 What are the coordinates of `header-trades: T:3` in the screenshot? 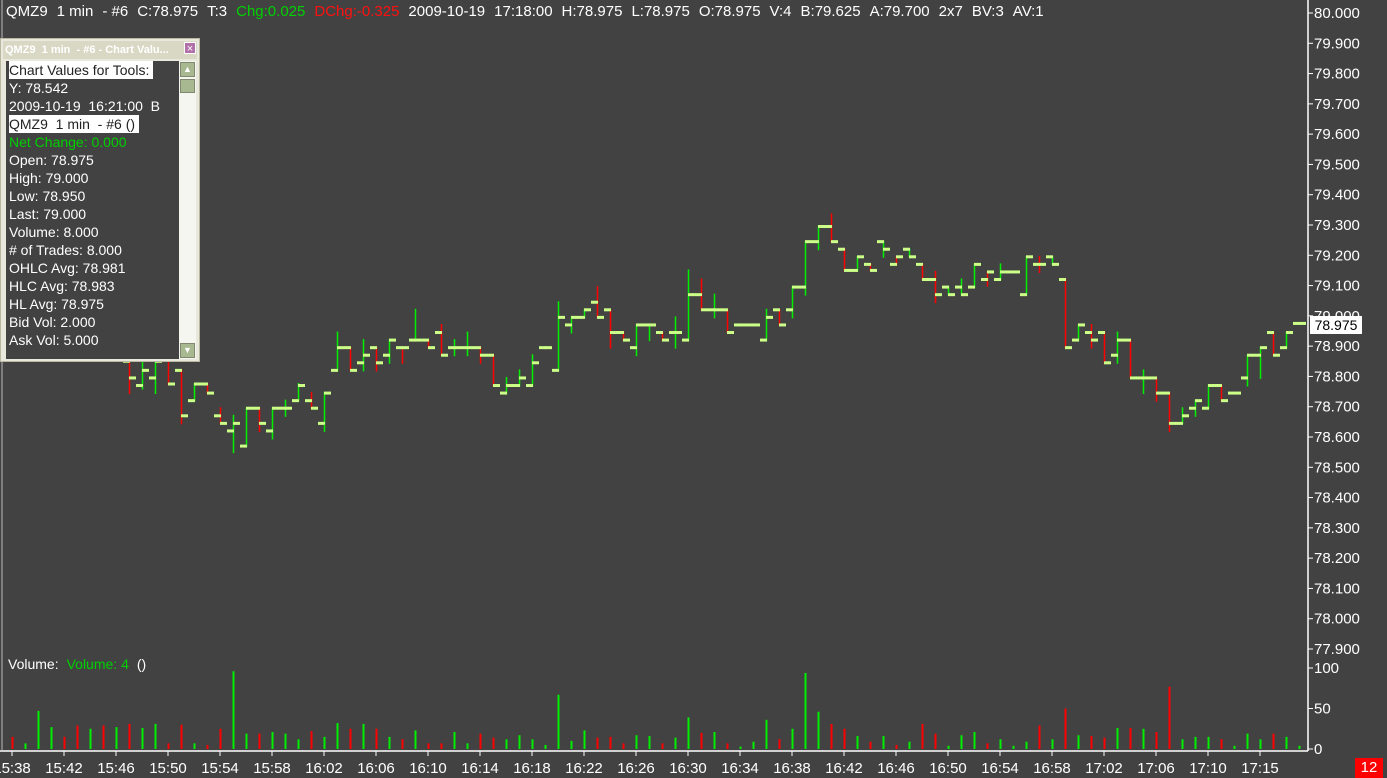 It's located at (217, 11).